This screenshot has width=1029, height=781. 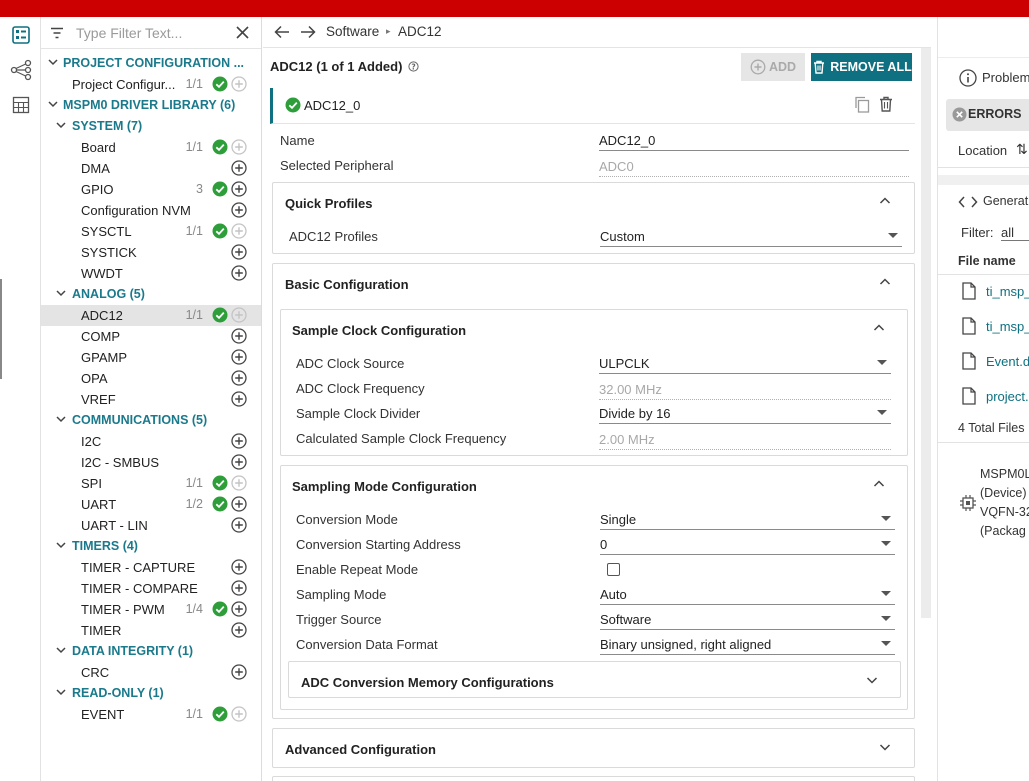 I want to click on conversion-mode-select: Single, so click(x=747, y=521).